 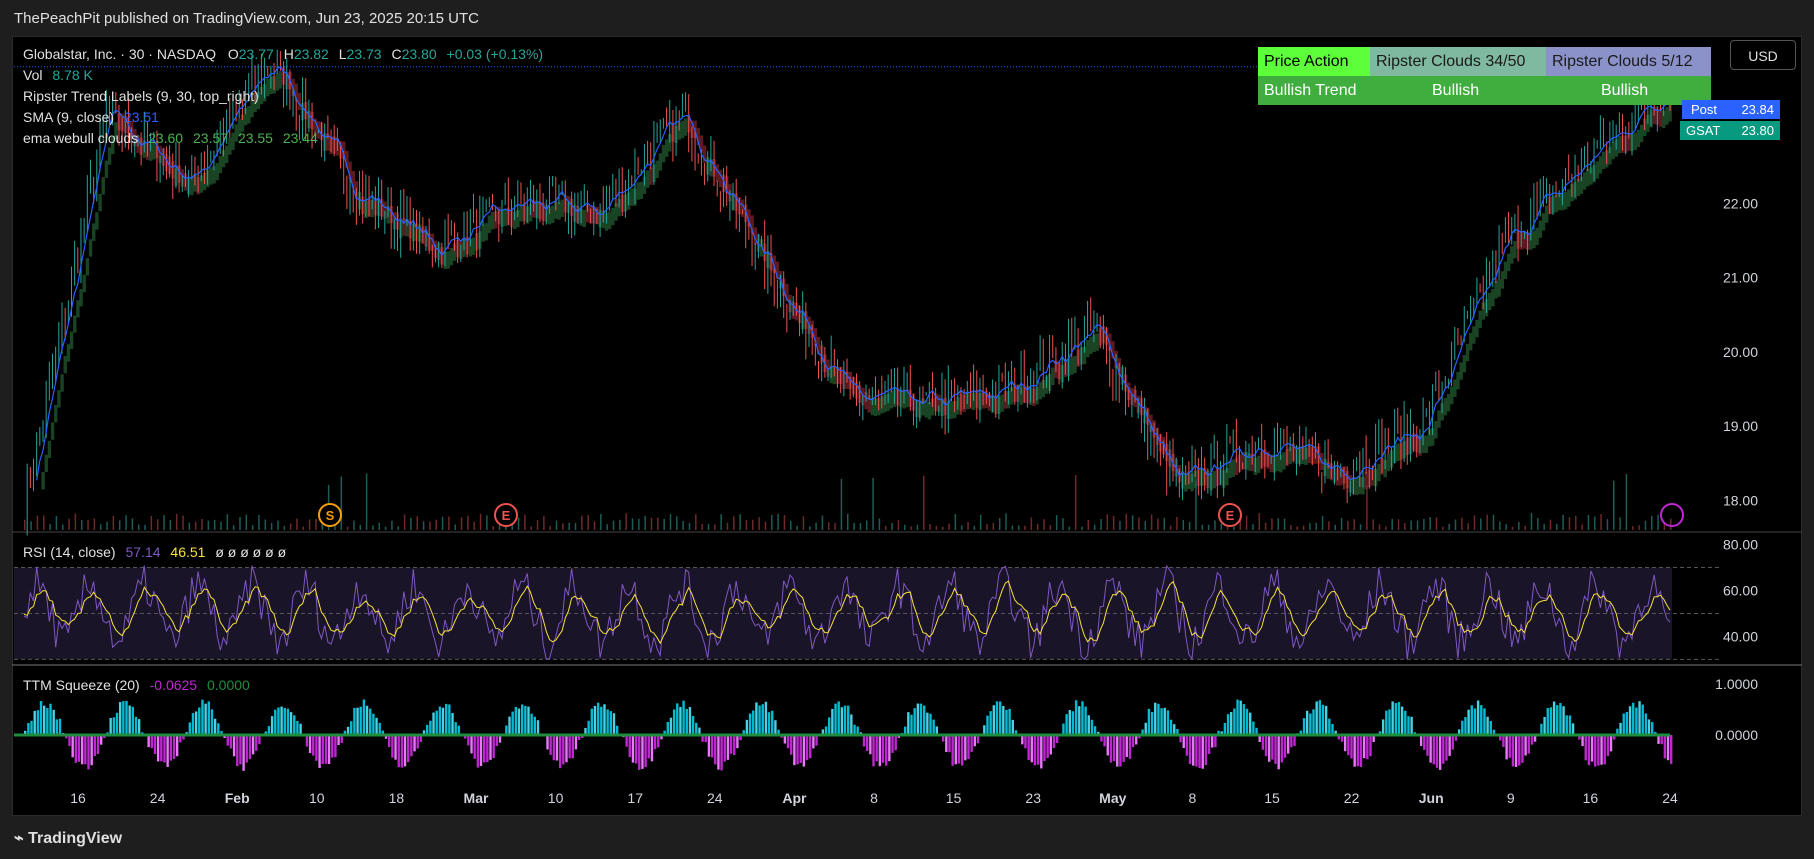 I want to click on ttm-value: -0.0625, so click(x=173, y=685).